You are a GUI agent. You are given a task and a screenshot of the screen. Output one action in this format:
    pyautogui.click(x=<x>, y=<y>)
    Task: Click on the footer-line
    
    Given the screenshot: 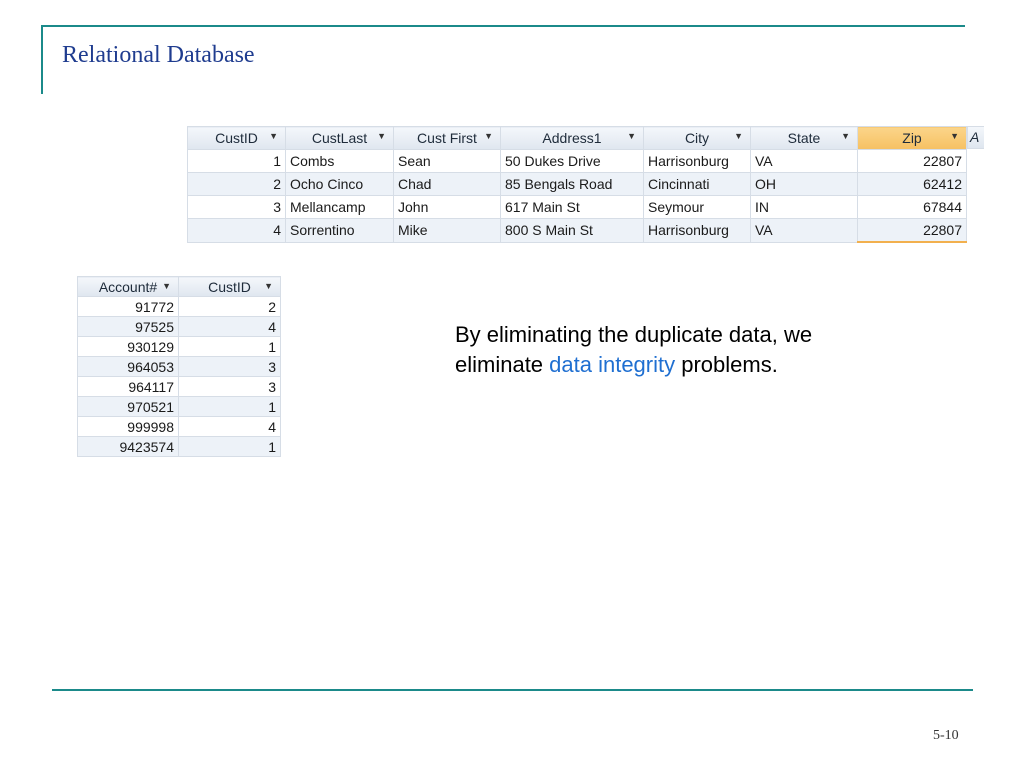 What is the action you would take?
    pyautogui.click(x=512, y=690)
    